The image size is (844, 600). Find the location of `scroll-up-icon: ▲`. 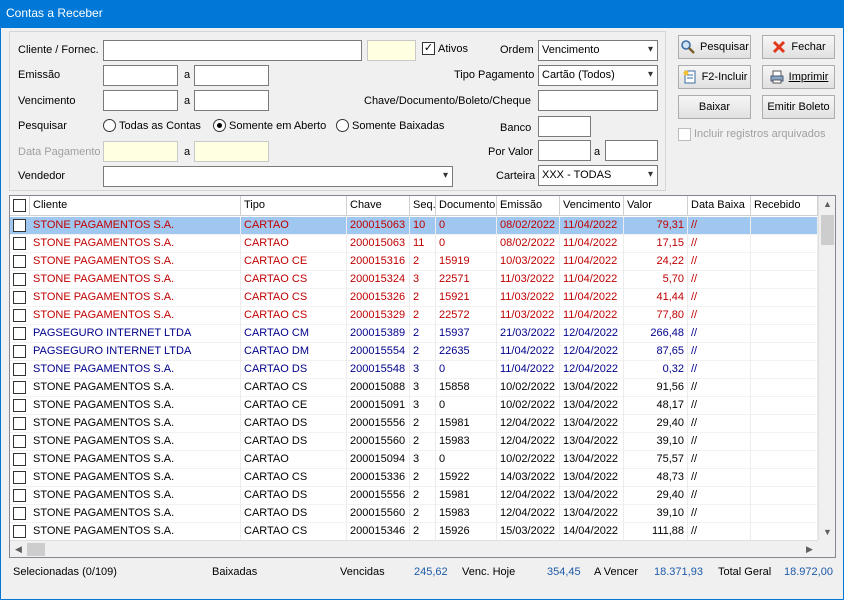

scroll-up-icon: ▲ is located at coordinates (827, 204).